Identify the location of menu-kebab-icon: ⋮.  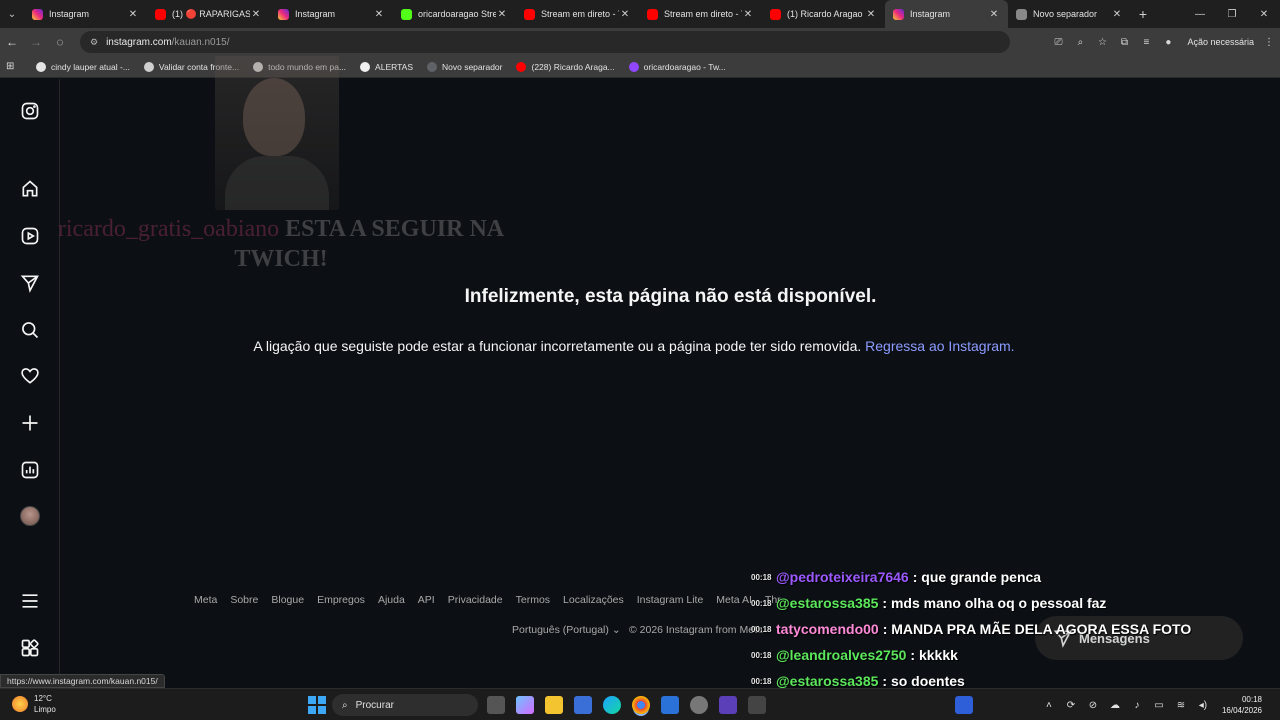
(1269, 42).